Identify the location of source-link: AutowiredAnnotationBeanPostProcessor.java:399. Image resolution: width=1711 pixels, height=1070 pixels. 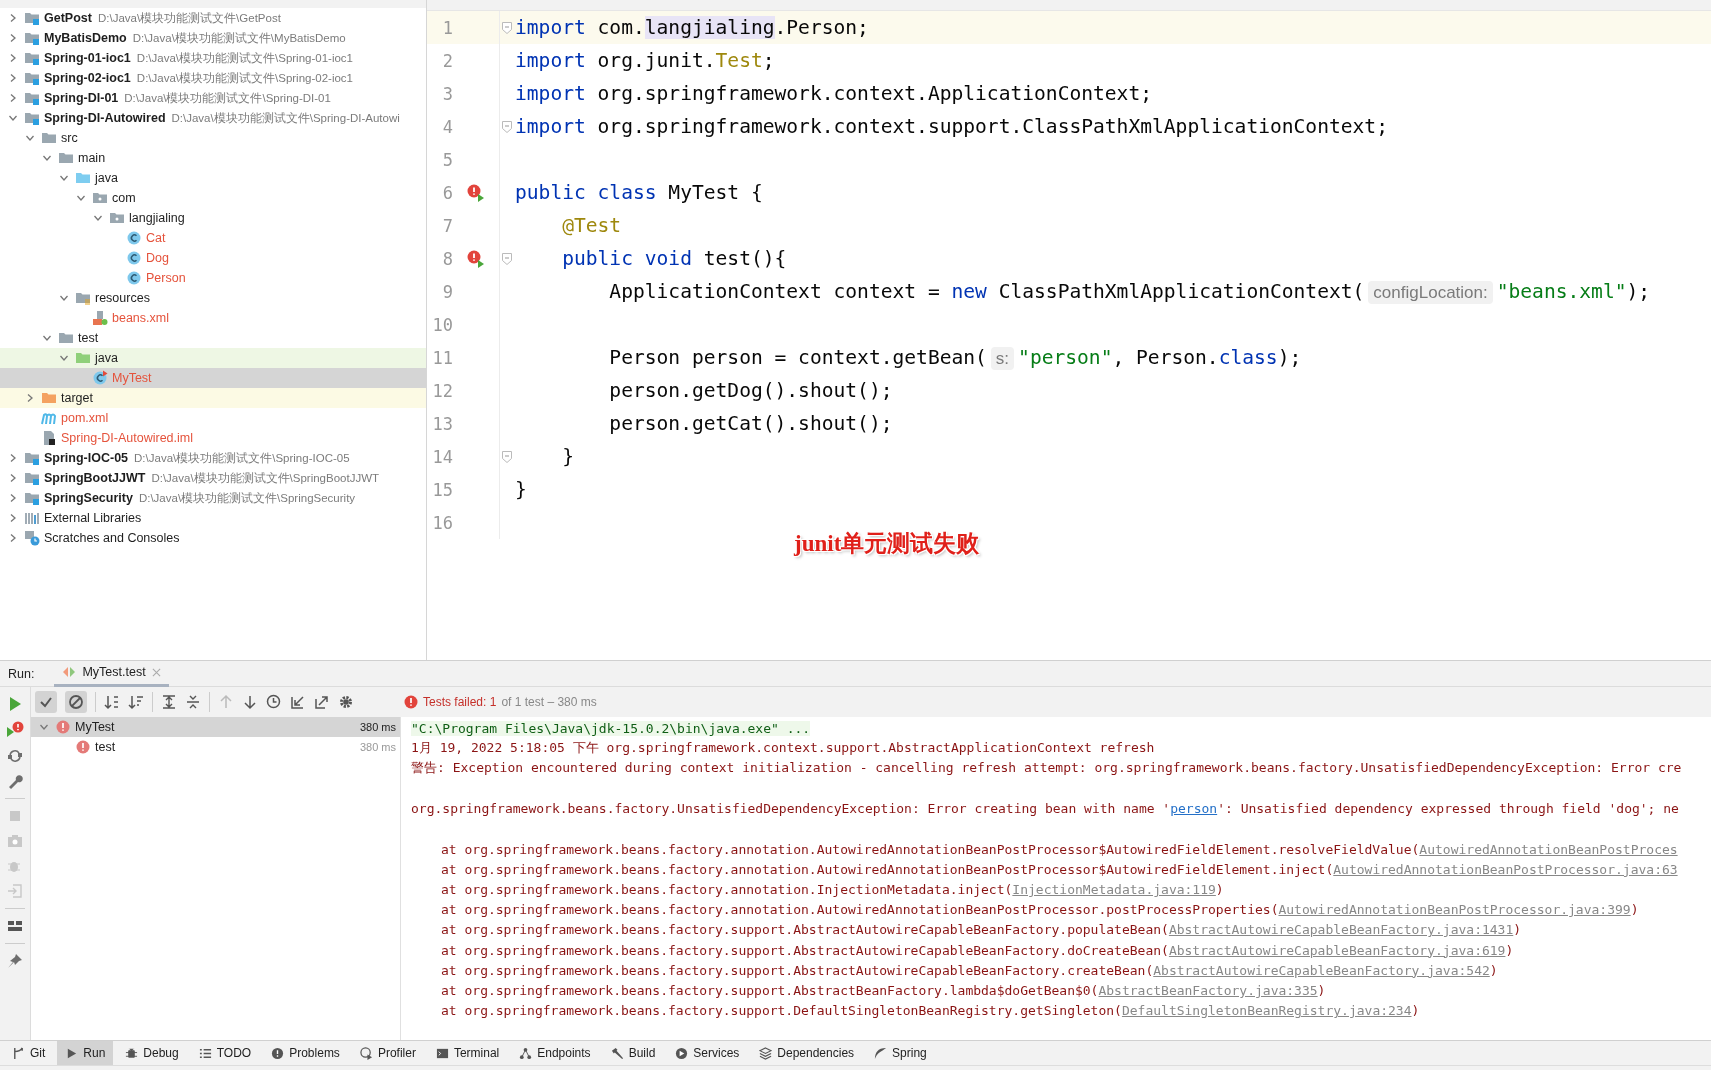
(1454, 910).